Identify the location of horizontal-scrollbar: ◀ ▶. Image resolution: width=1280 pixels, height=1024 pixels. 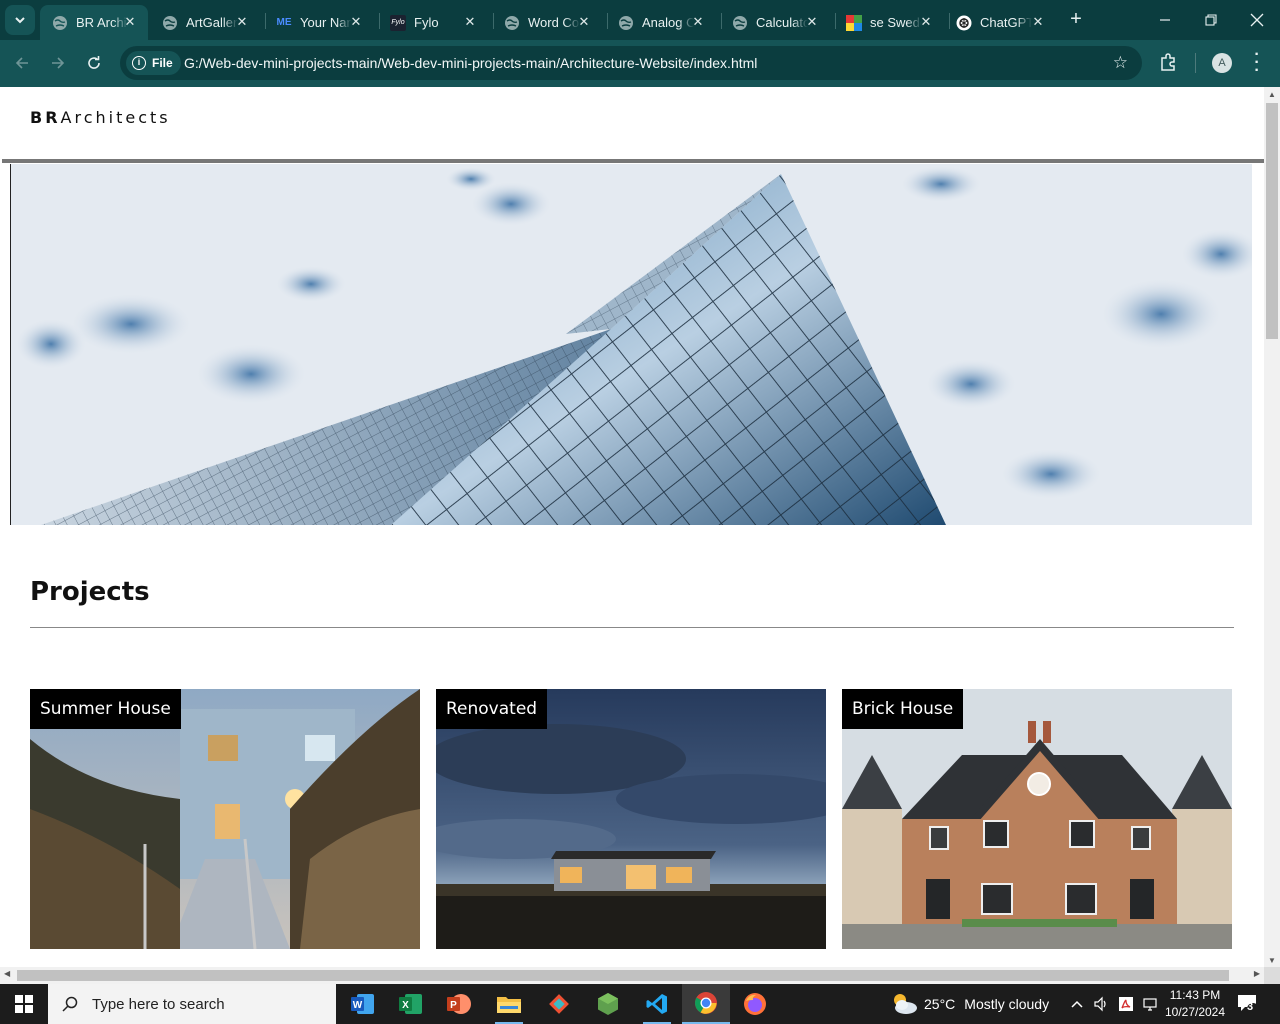
(632, 975).